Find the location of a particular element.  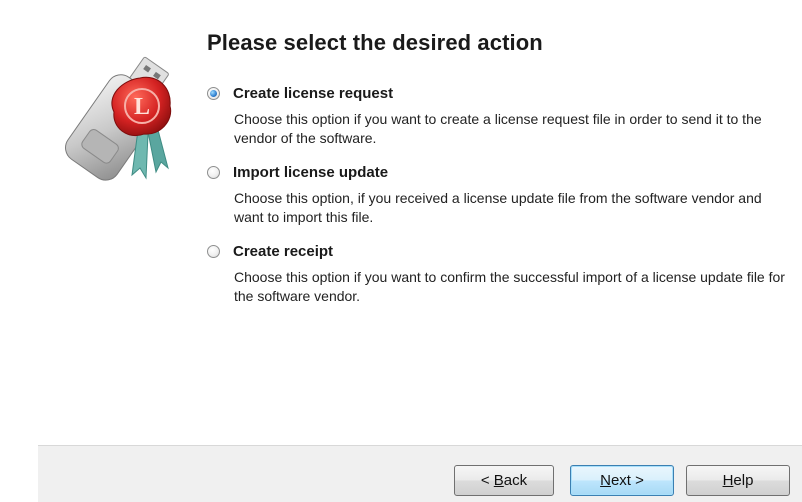

option-label: Import license update is located at coordinates (310, 172).